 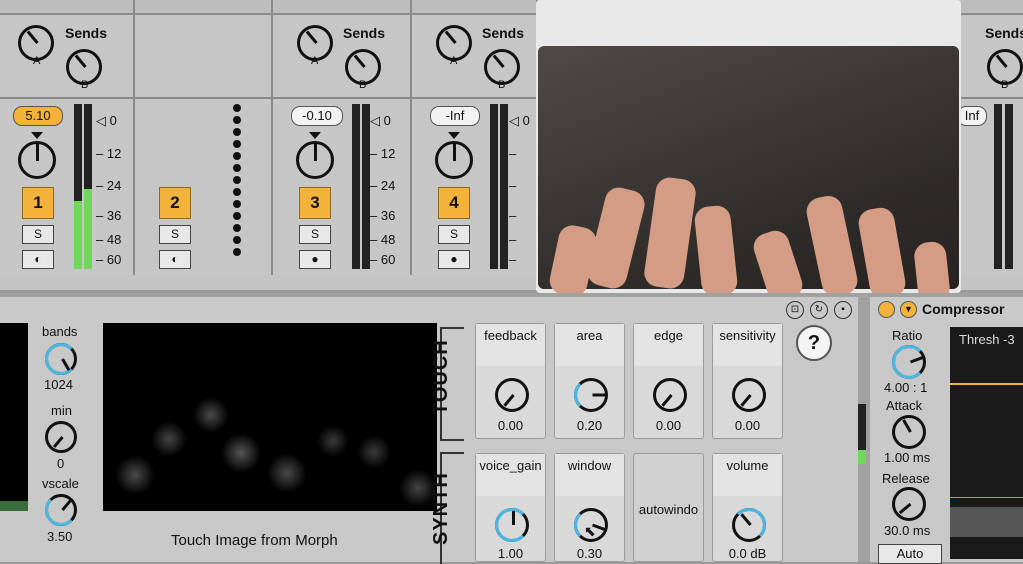 What do you see at coordinates (512, 395) in the screenshot?
I see `feedback-knob` at bounding box center [512, 395].